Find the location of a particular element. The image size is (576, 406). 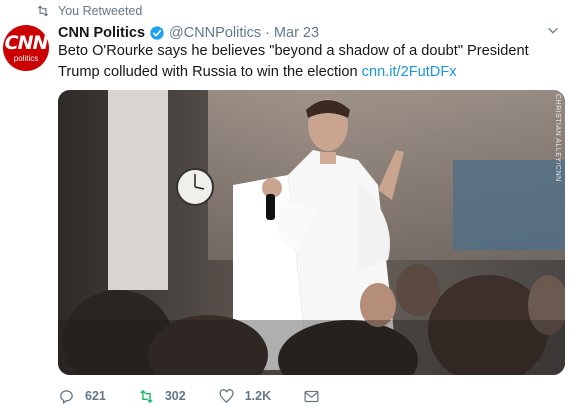

chevron-down-icon is located at coordinates (553, 31).